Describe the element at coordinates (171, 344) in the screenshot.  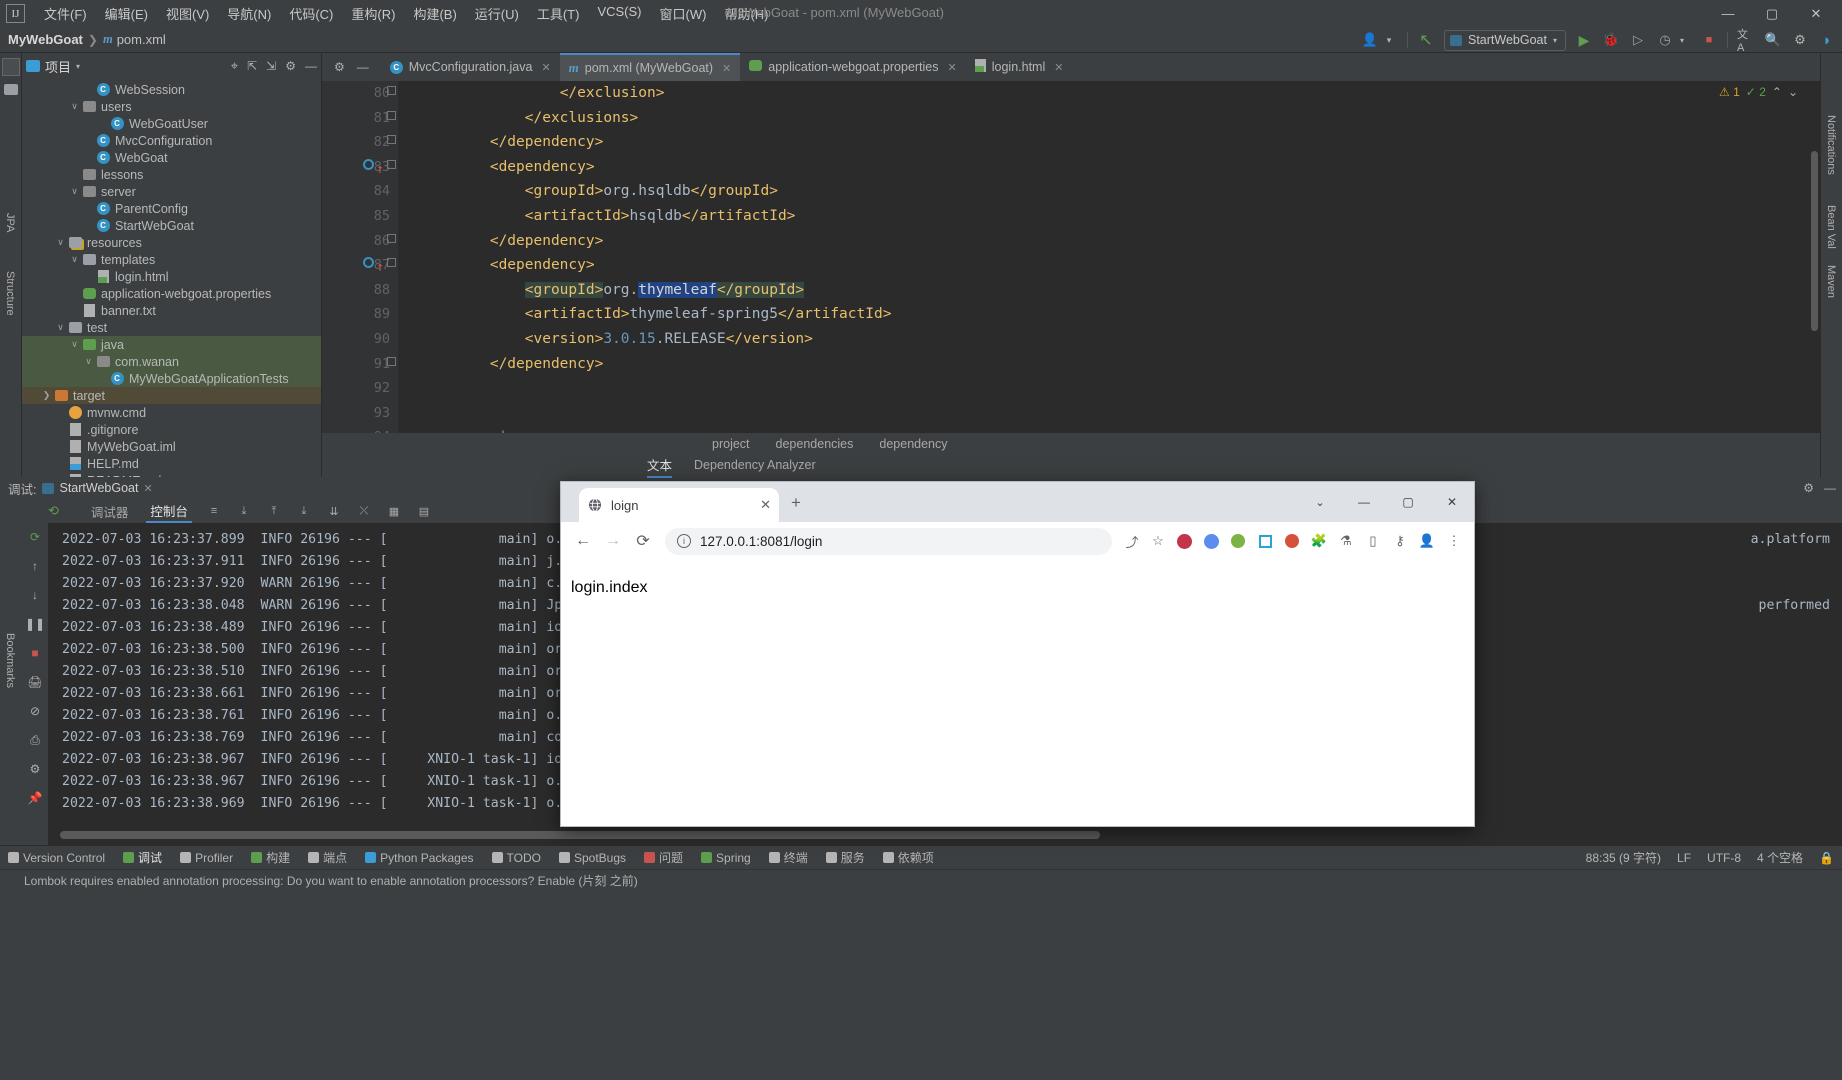
I see `tree-item-java: ∨ java` at that location.